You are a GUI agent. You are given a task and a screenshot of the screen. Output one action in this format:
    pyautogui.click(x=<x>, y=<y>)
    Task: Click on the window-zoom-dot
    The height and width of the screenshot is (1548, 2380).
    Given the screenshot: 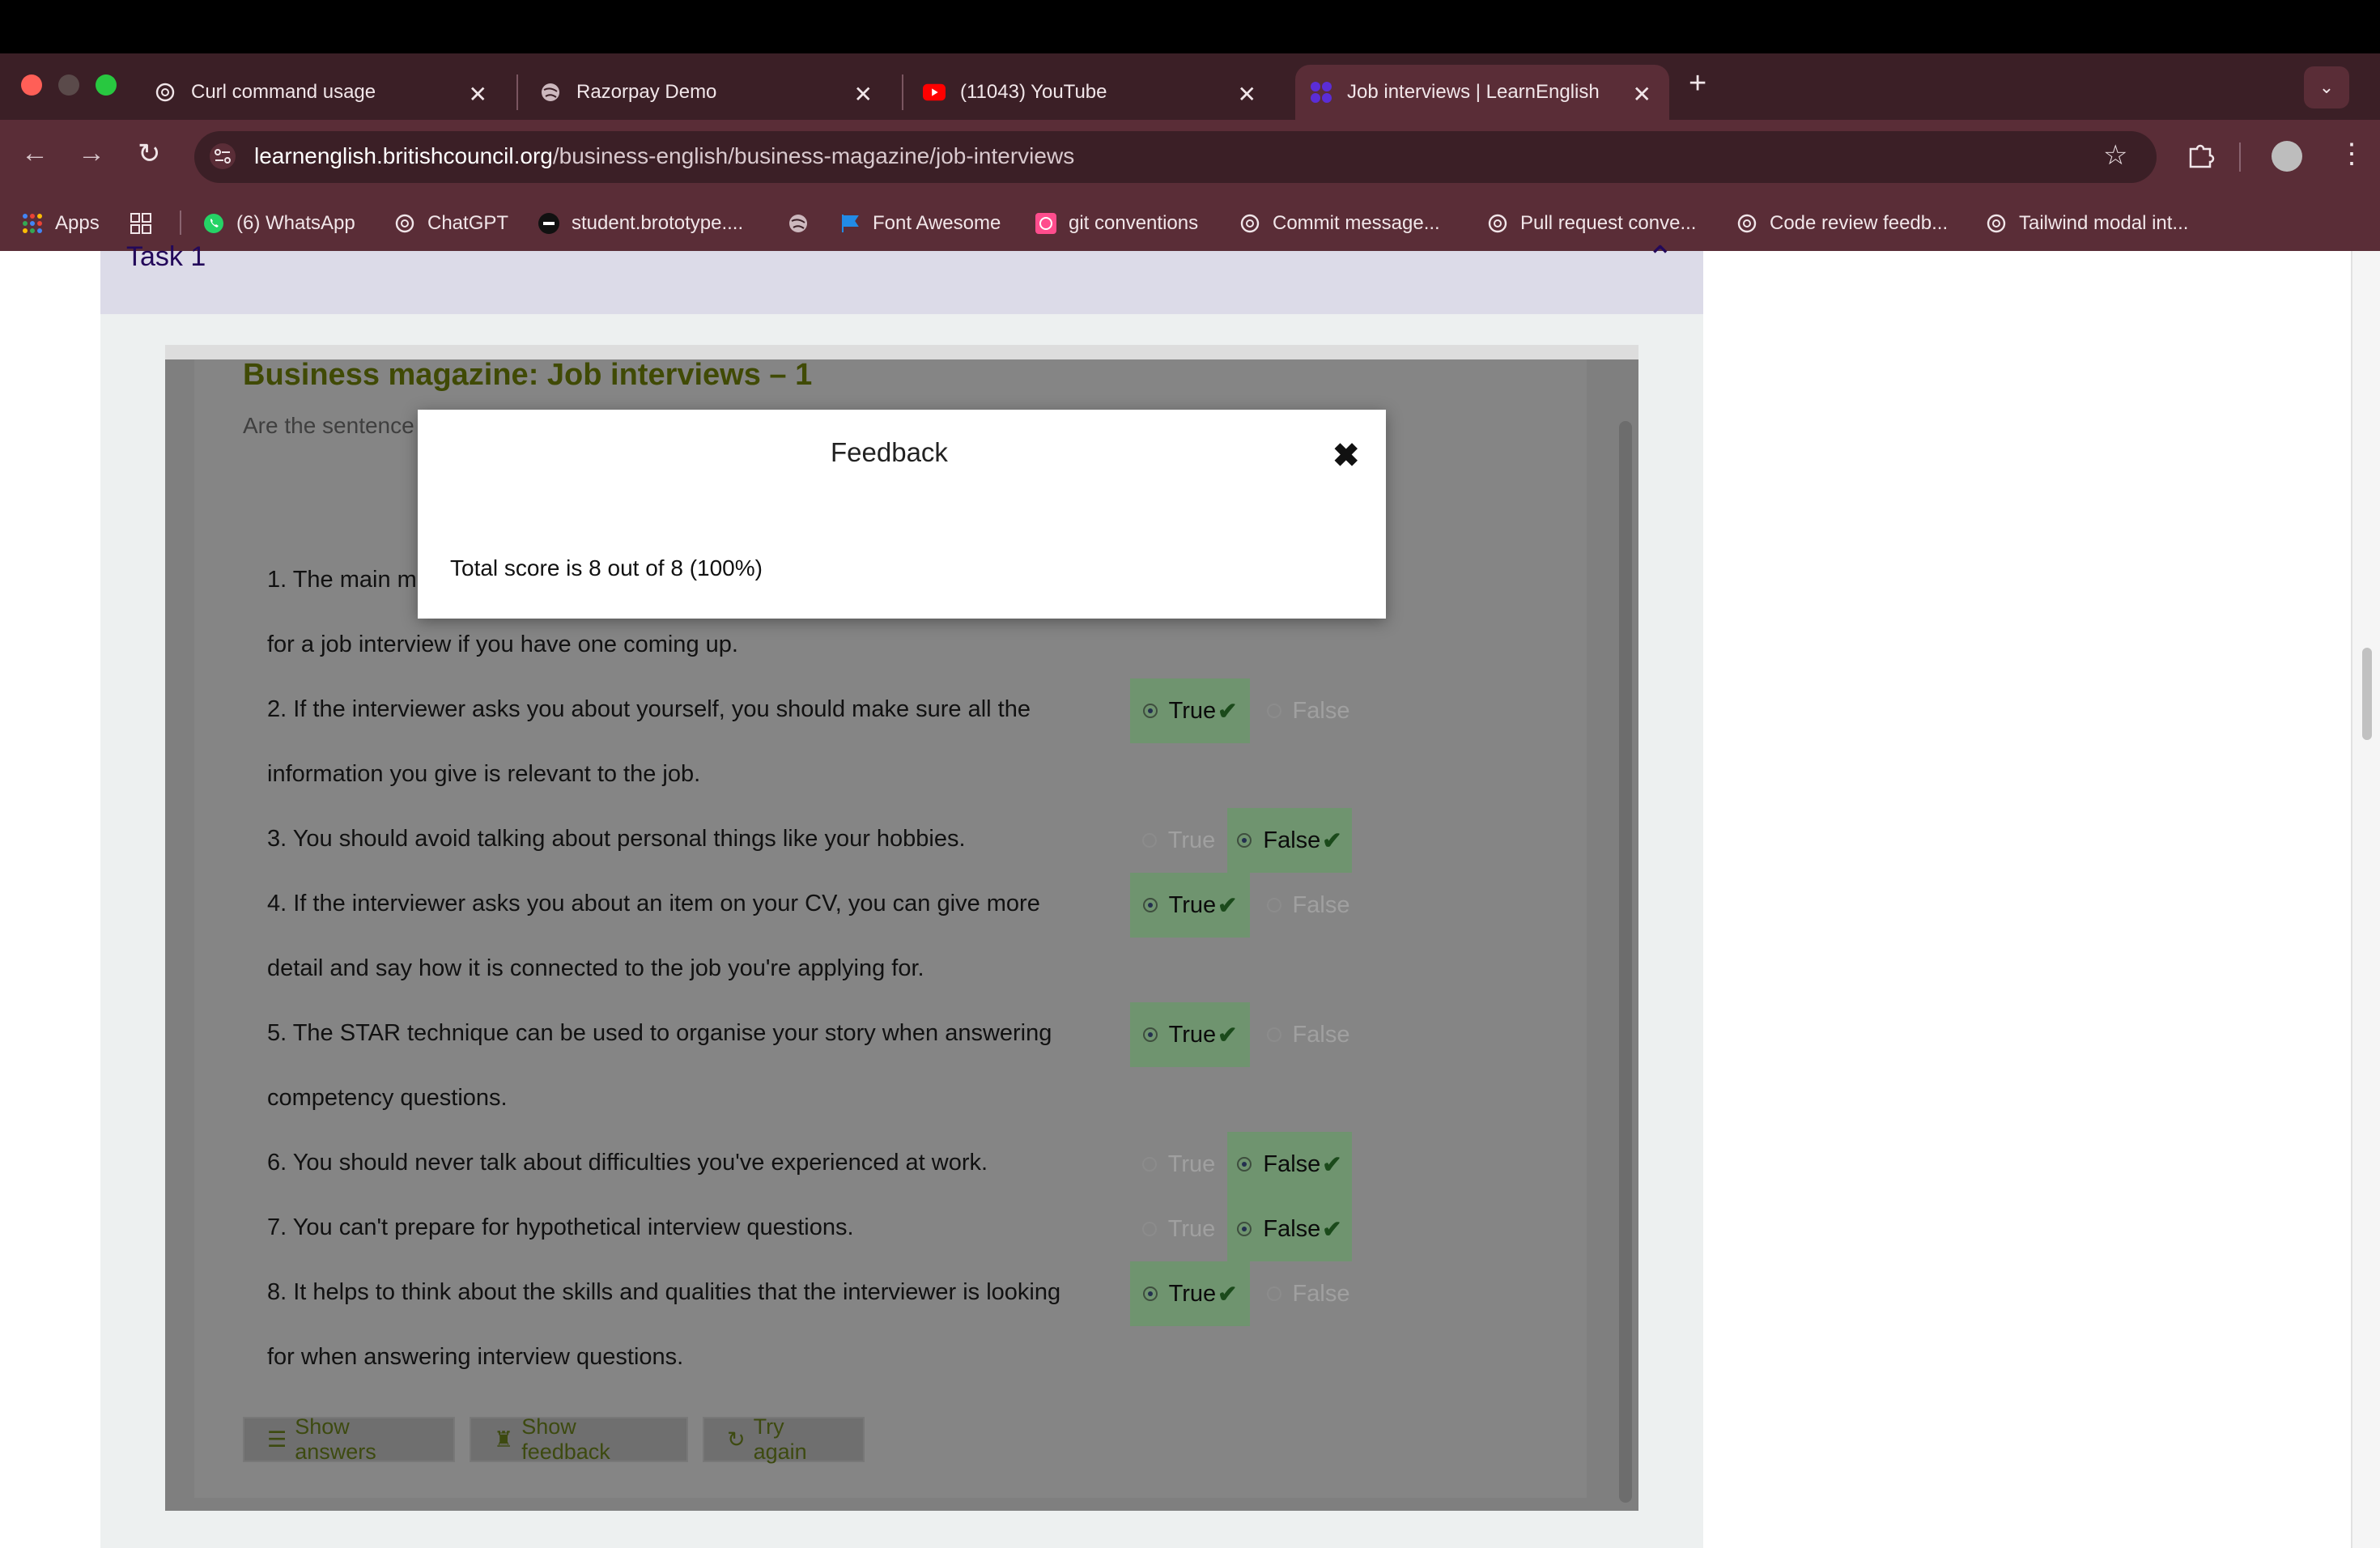 What is the action you would take?
    pyautogui.click(x=106, y=85)
    